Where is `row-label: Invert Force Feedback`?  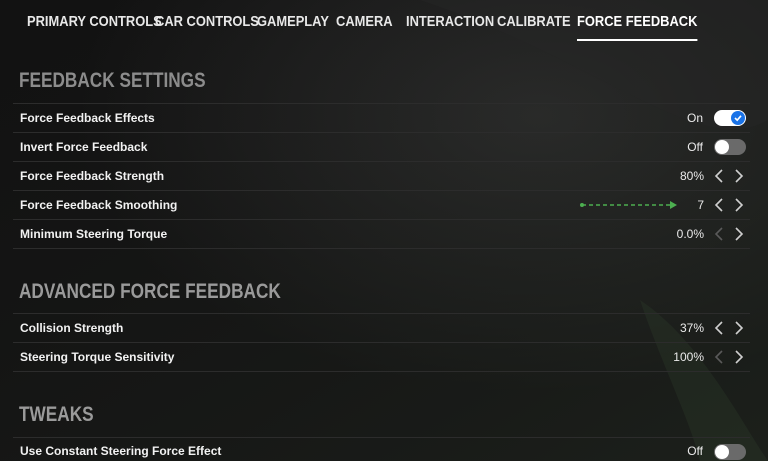
row-label: Invert Force Feedback is located at coordinates (84, 147).